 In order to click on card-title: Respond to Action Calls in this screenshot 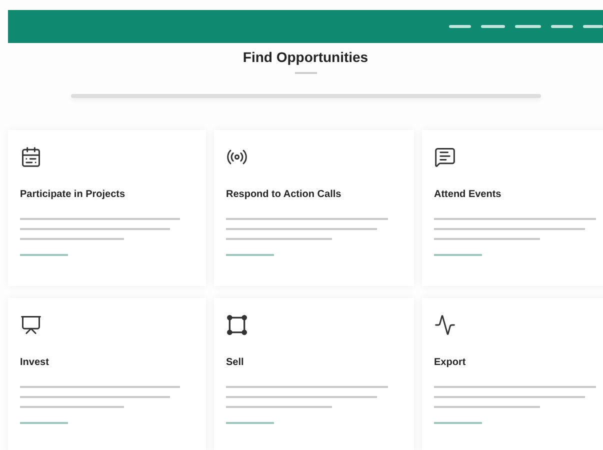, I will do `click(284, 194)`.